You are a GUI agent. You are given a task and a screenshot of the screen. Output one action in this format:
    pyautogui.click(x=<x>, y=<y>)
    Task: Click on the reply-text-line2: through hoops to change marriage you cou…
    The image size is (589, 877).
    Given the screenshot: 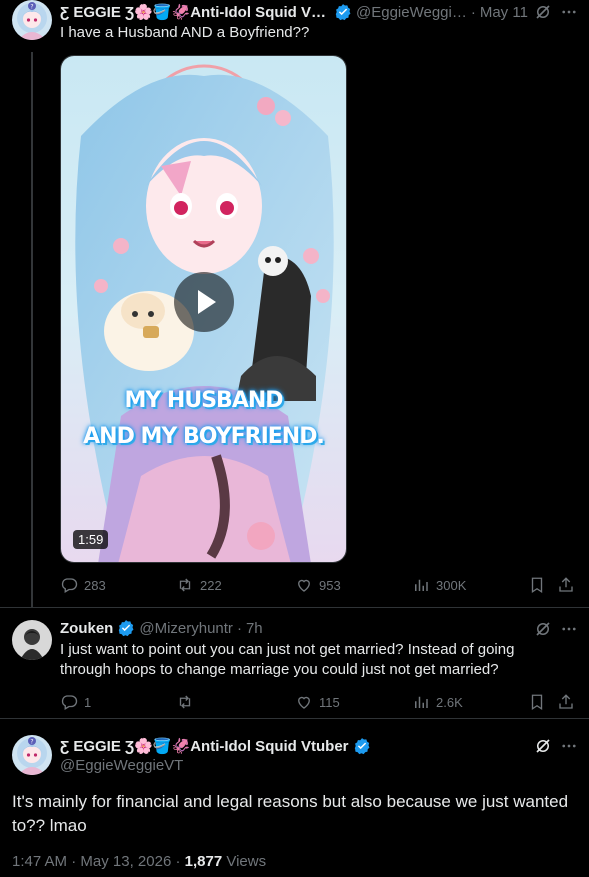 What is the action you would take?
    pyautogui.click(x=279, y=669)
    